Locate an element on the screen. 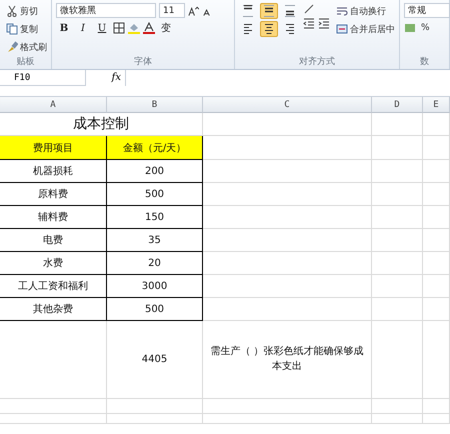  font-color-icon is located at coordinates (149, 28).